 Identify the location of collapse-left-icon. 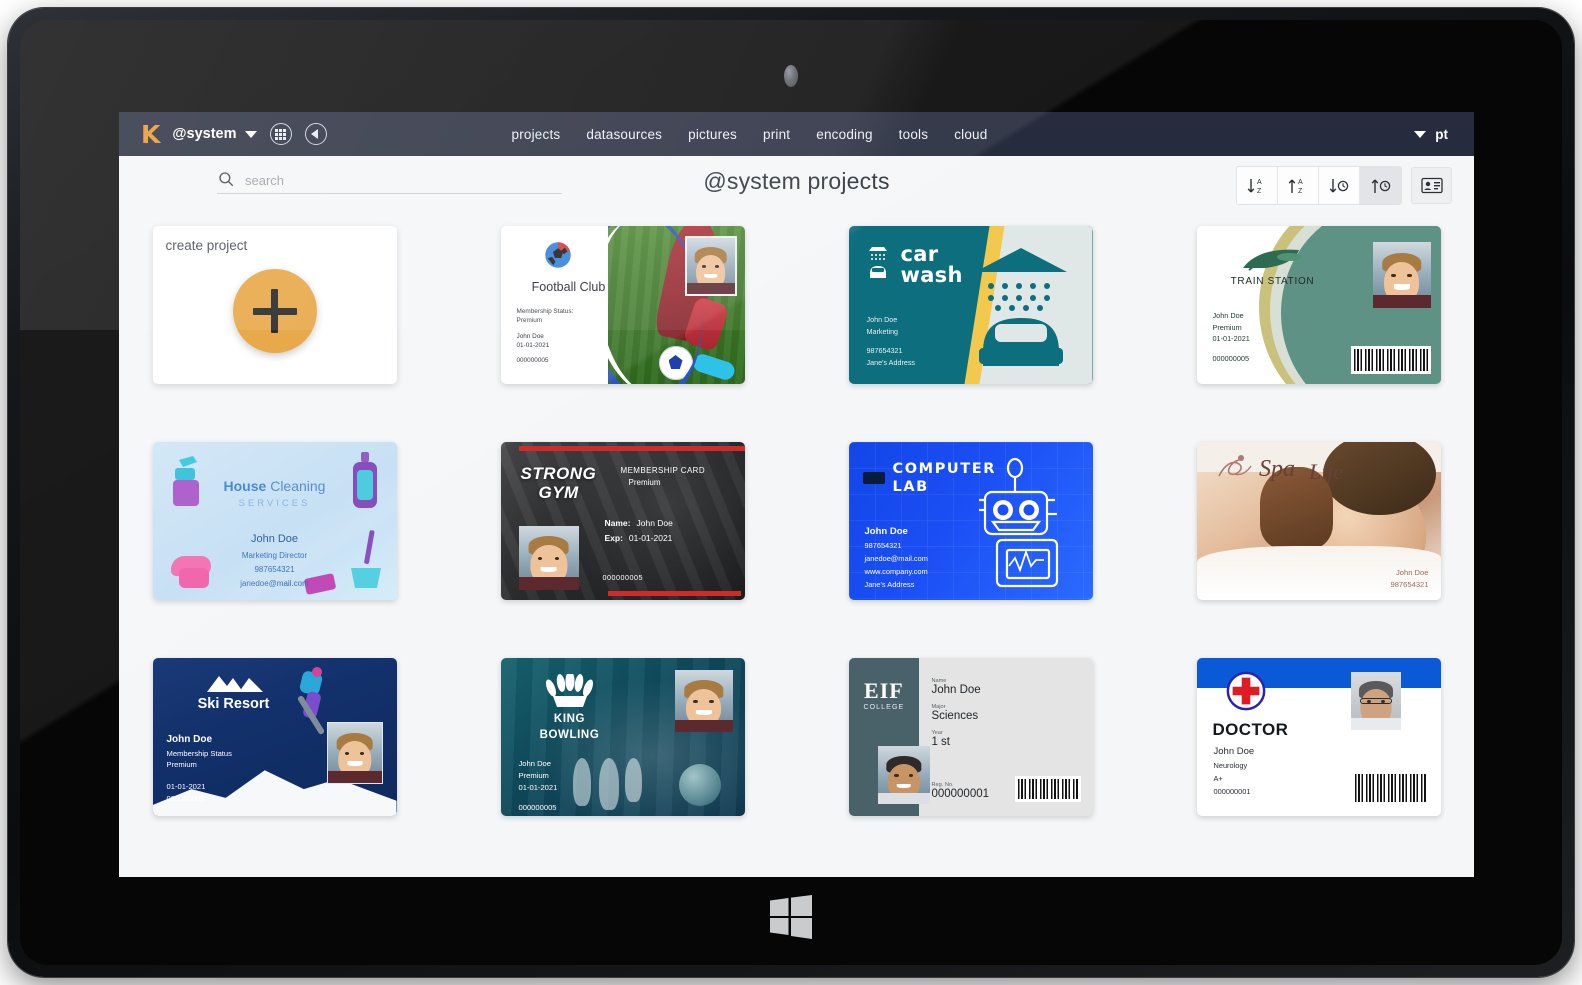
(315, 134).